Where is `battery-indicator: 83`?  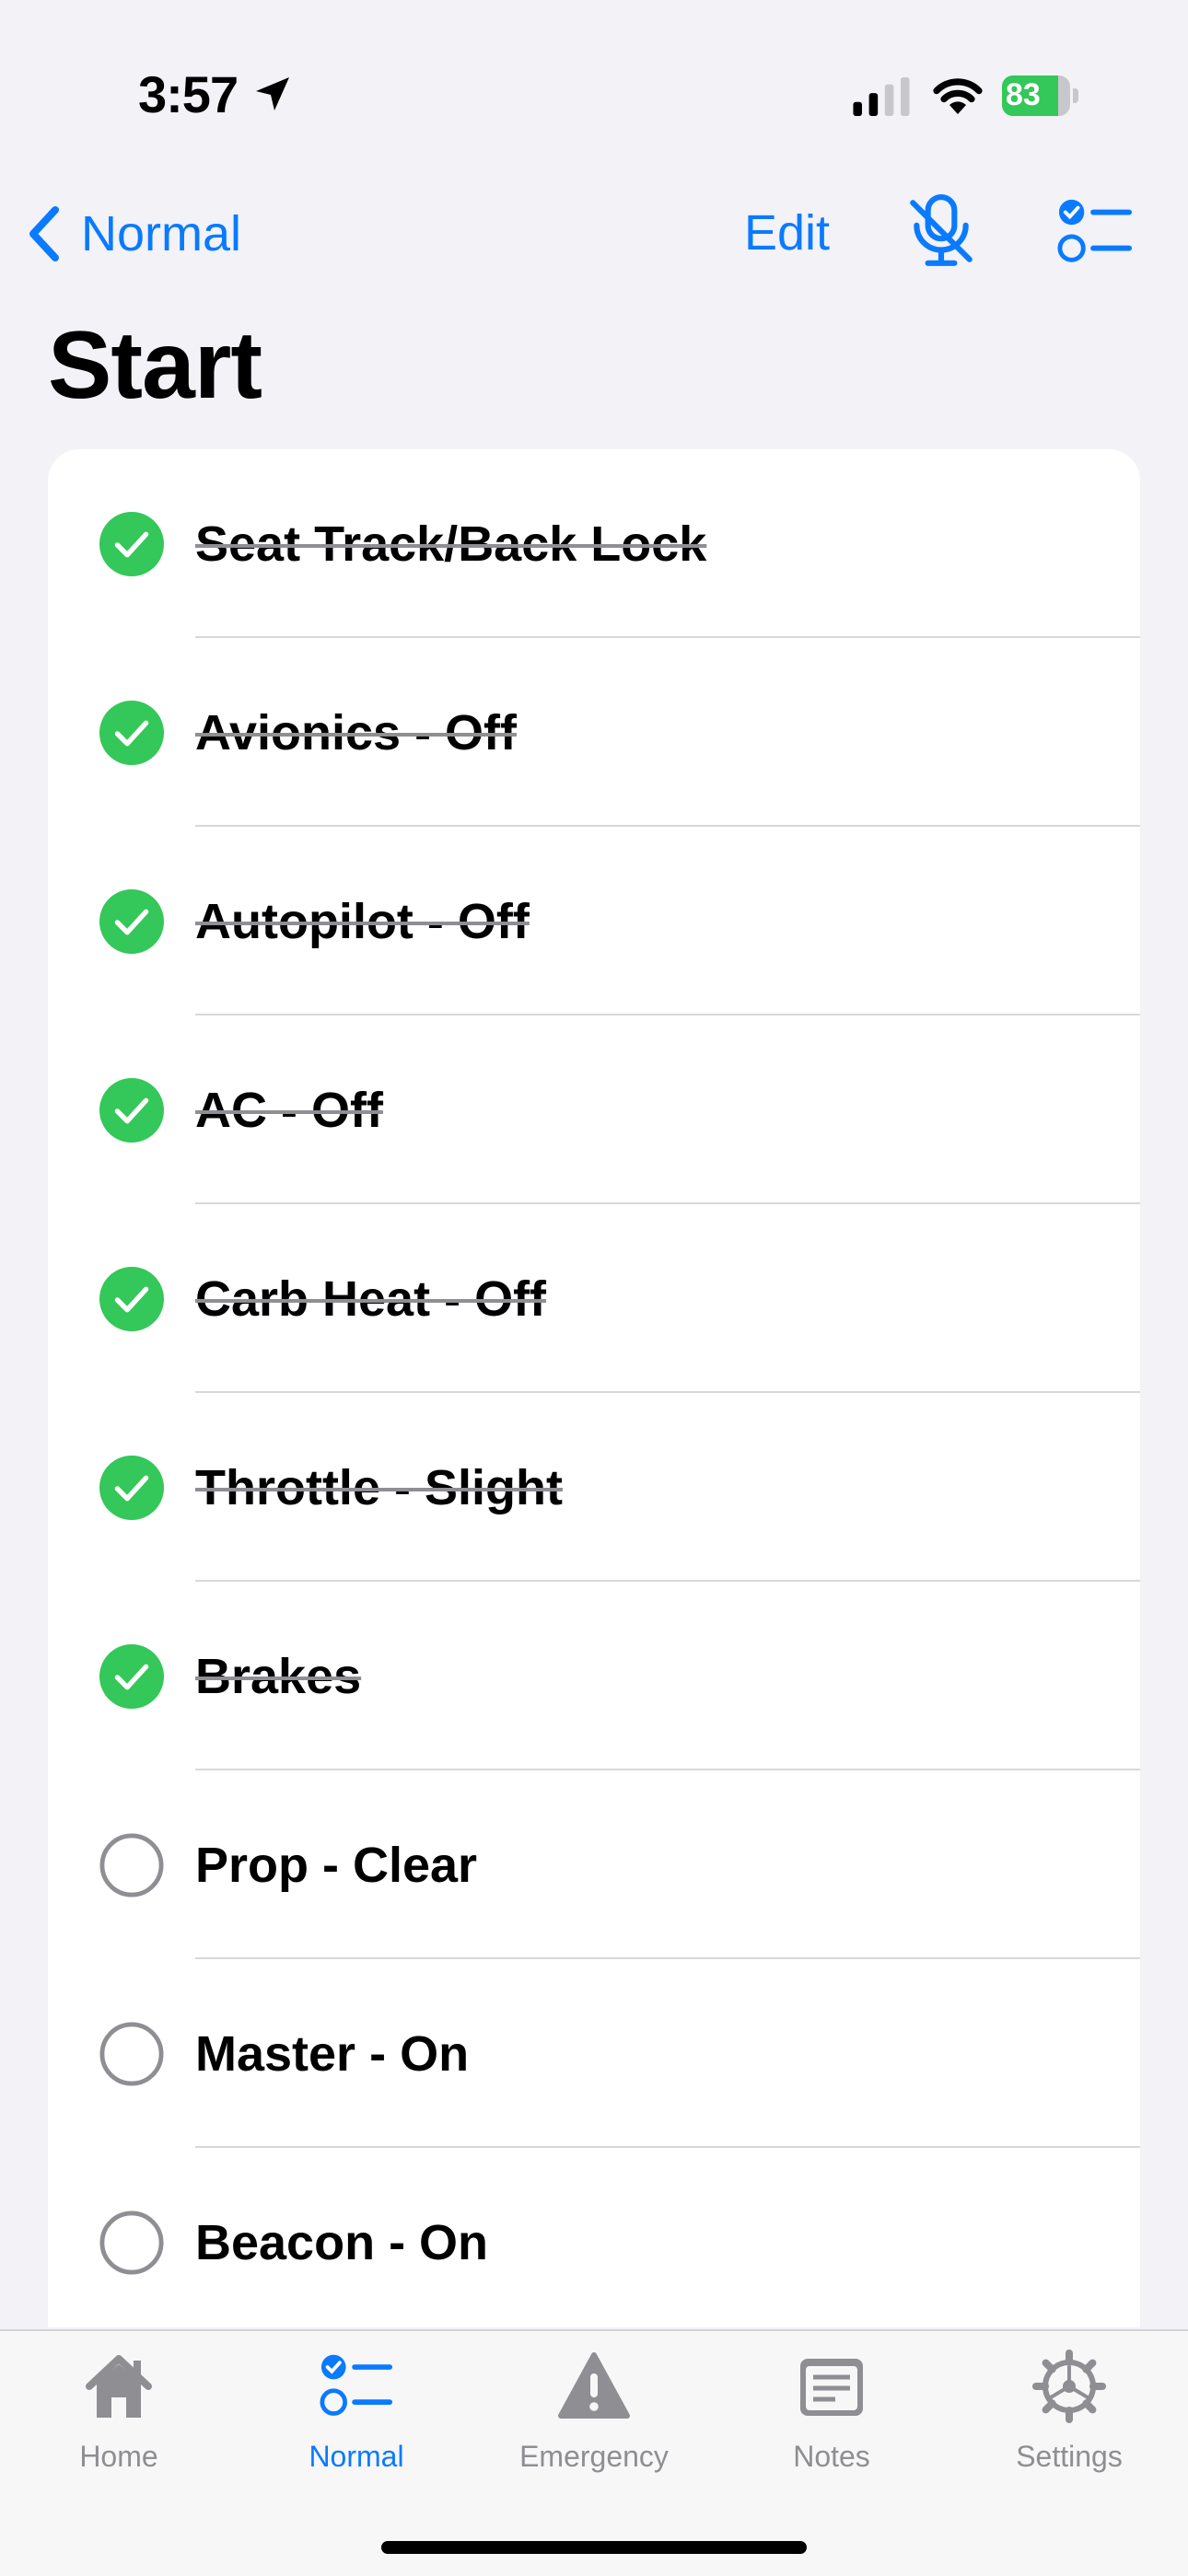 battery-indicator: 83 is located at coordinates (1040, 95).